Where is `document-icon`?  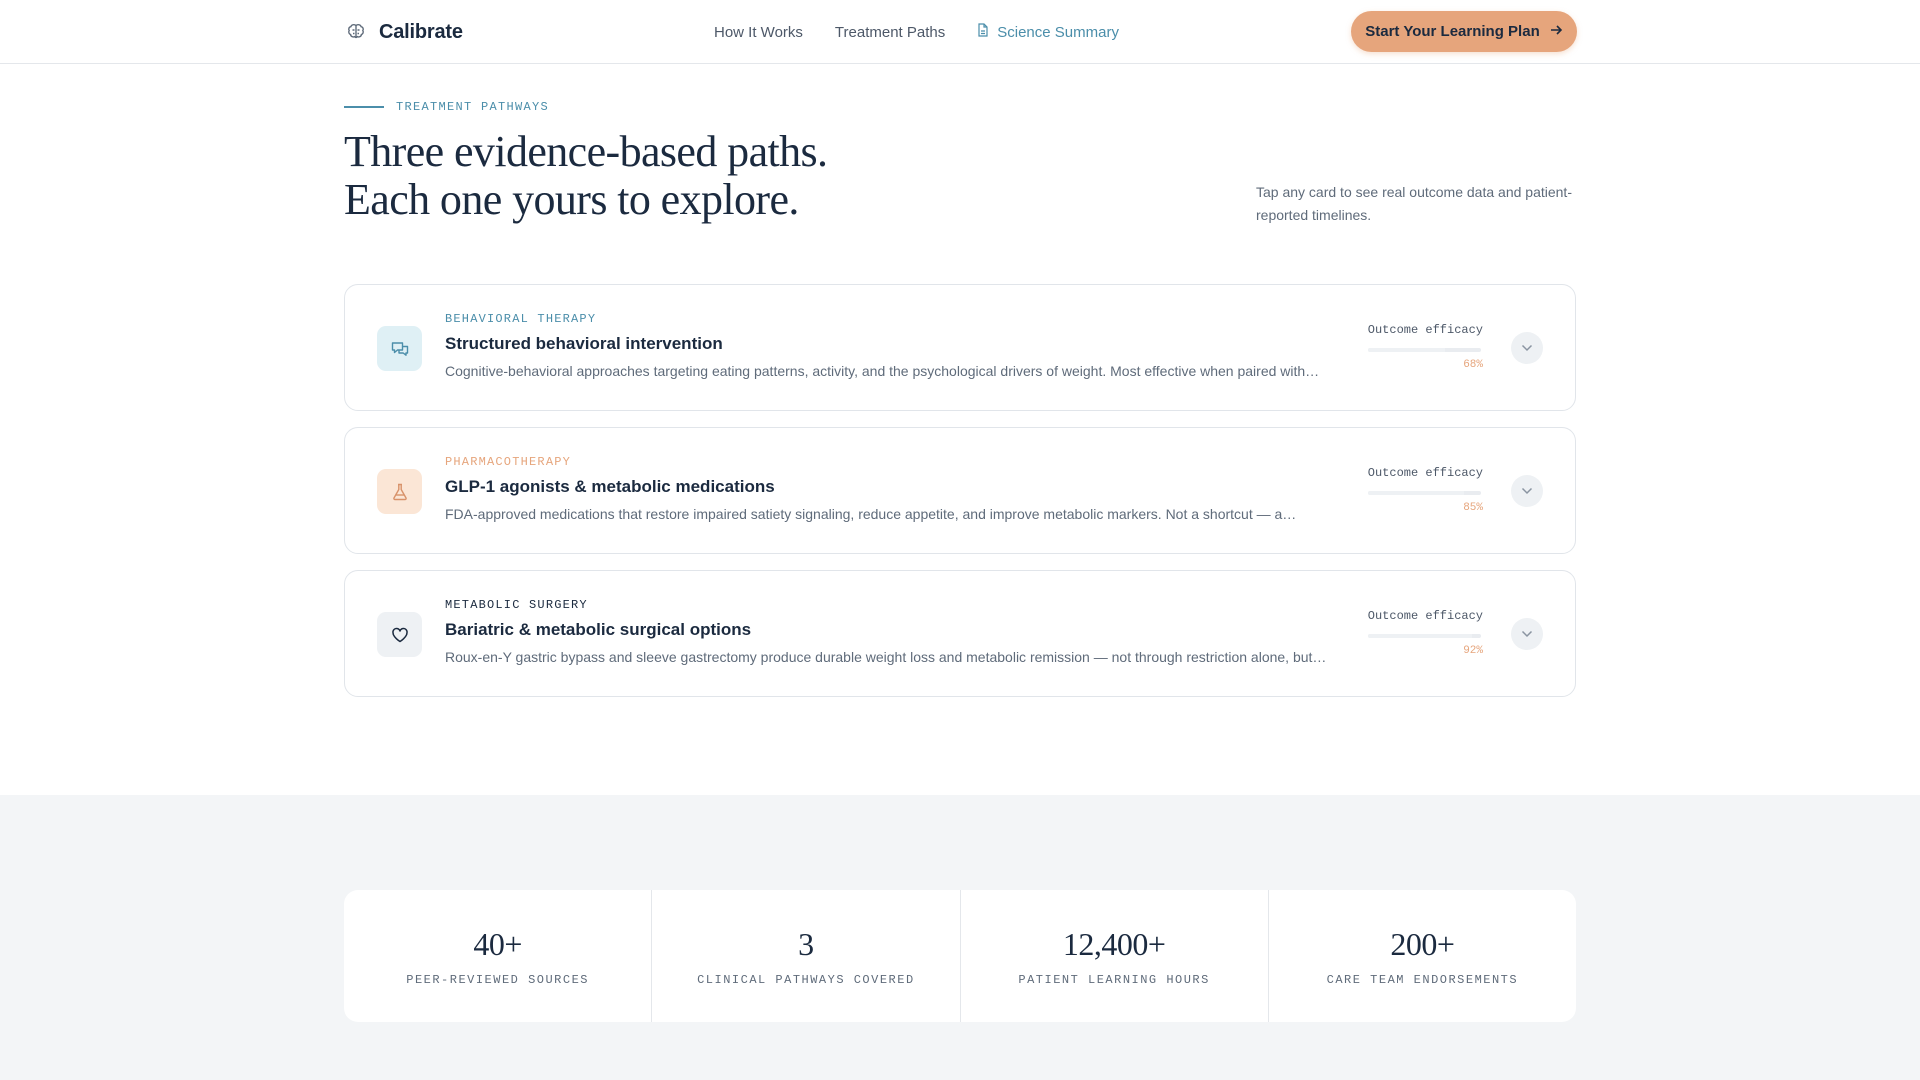 document-icon is located at coordinates (983, 32).